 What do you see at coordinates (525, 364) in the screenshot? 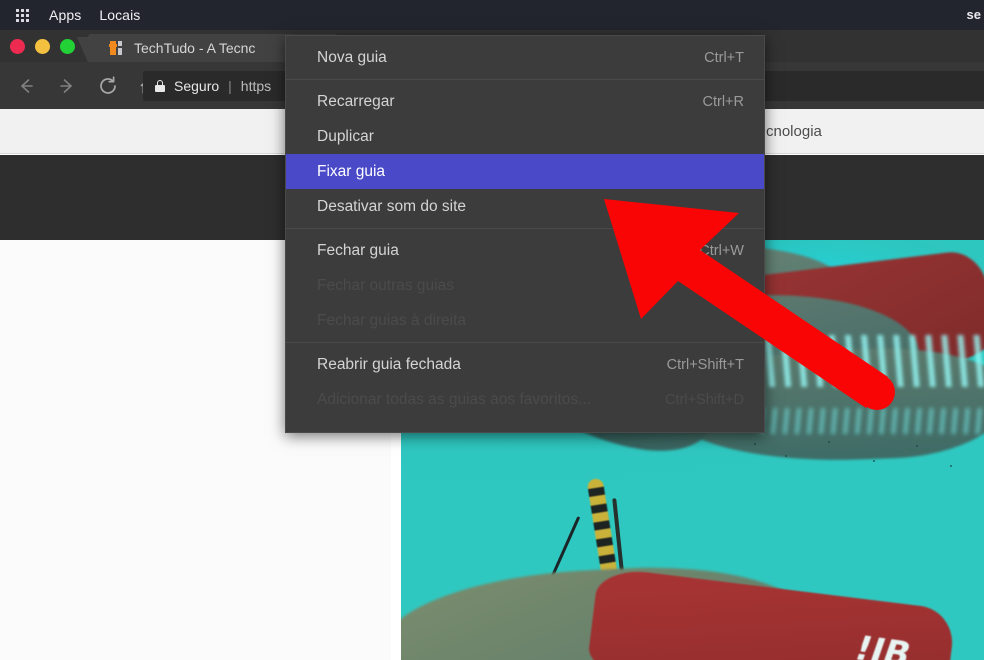
I see `menu-item-reabrir-guia-fechada: Reabrir guia fechada Ctrl+Shift+T` at bounding box center [525, 364].